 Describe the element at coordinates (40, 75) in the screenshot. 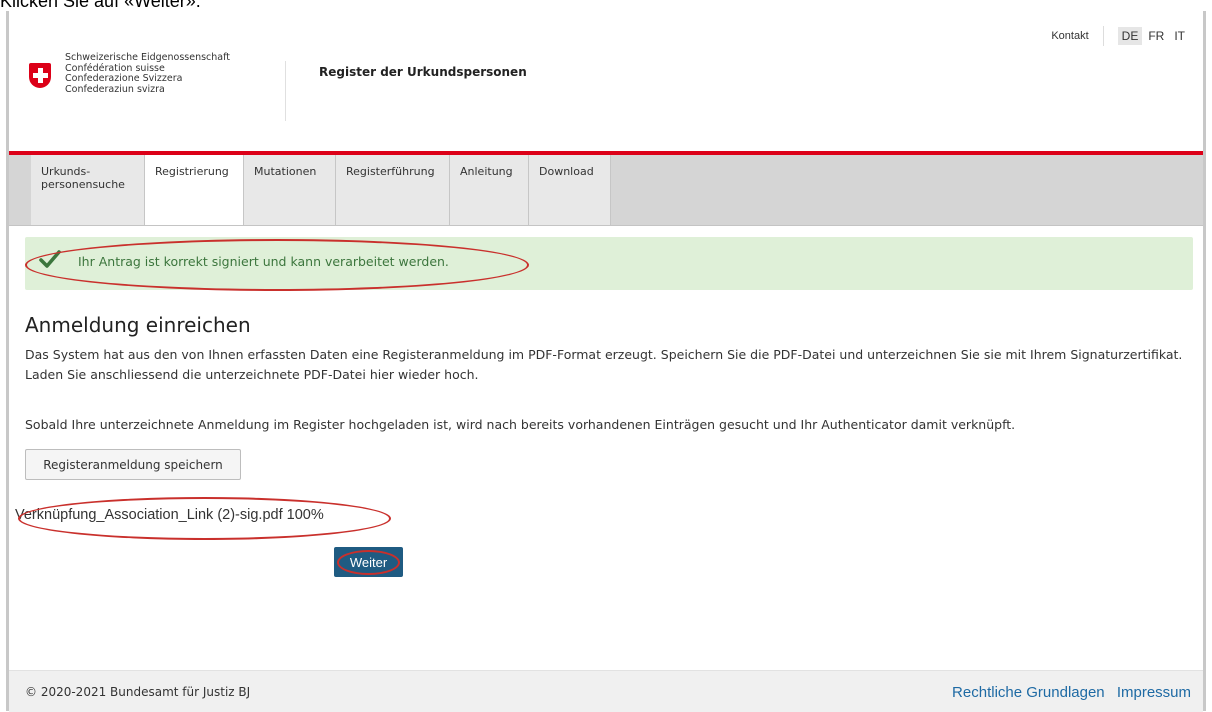

I see `swiss-flag-icon` at that location.